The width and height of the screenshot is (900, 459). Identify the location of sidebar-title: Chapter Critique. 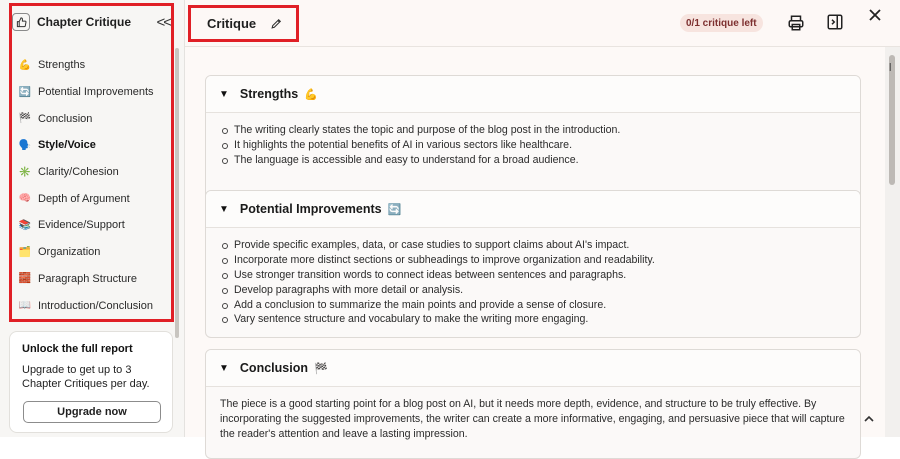
(84, 22).